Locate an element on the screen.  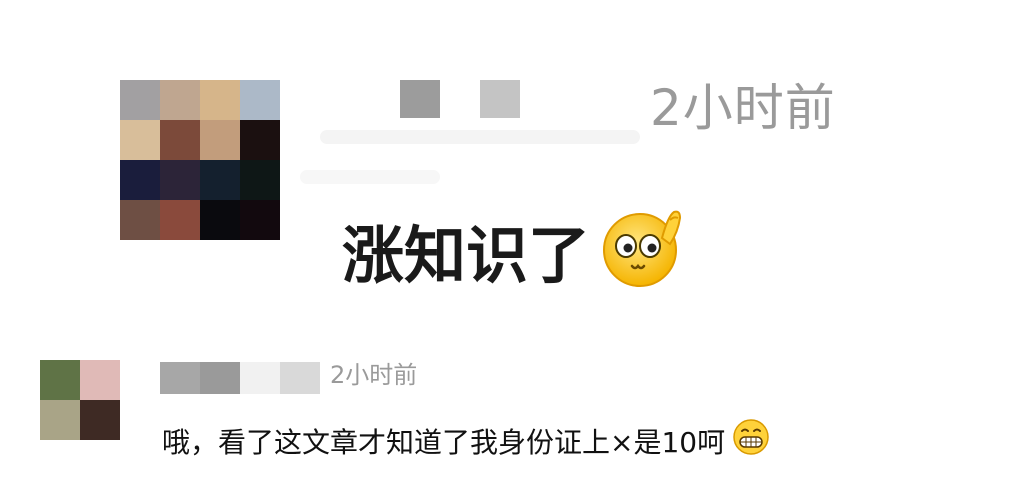
comment-text-row: 涨知识了 is located at coordinates (517, 255).